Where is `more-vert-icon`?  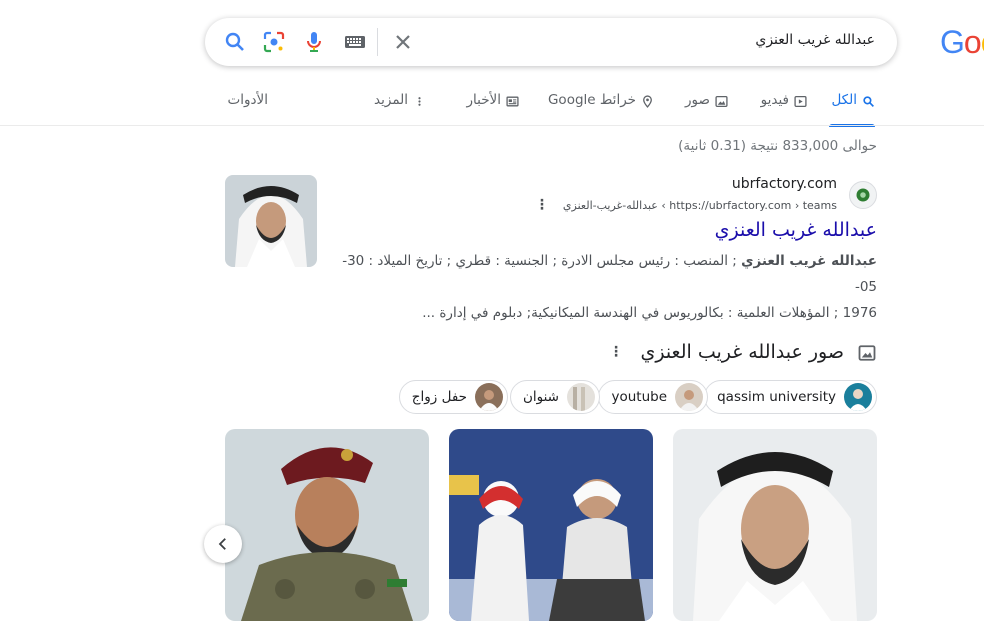 more-vert-icon is located at coordinates (419, 101).